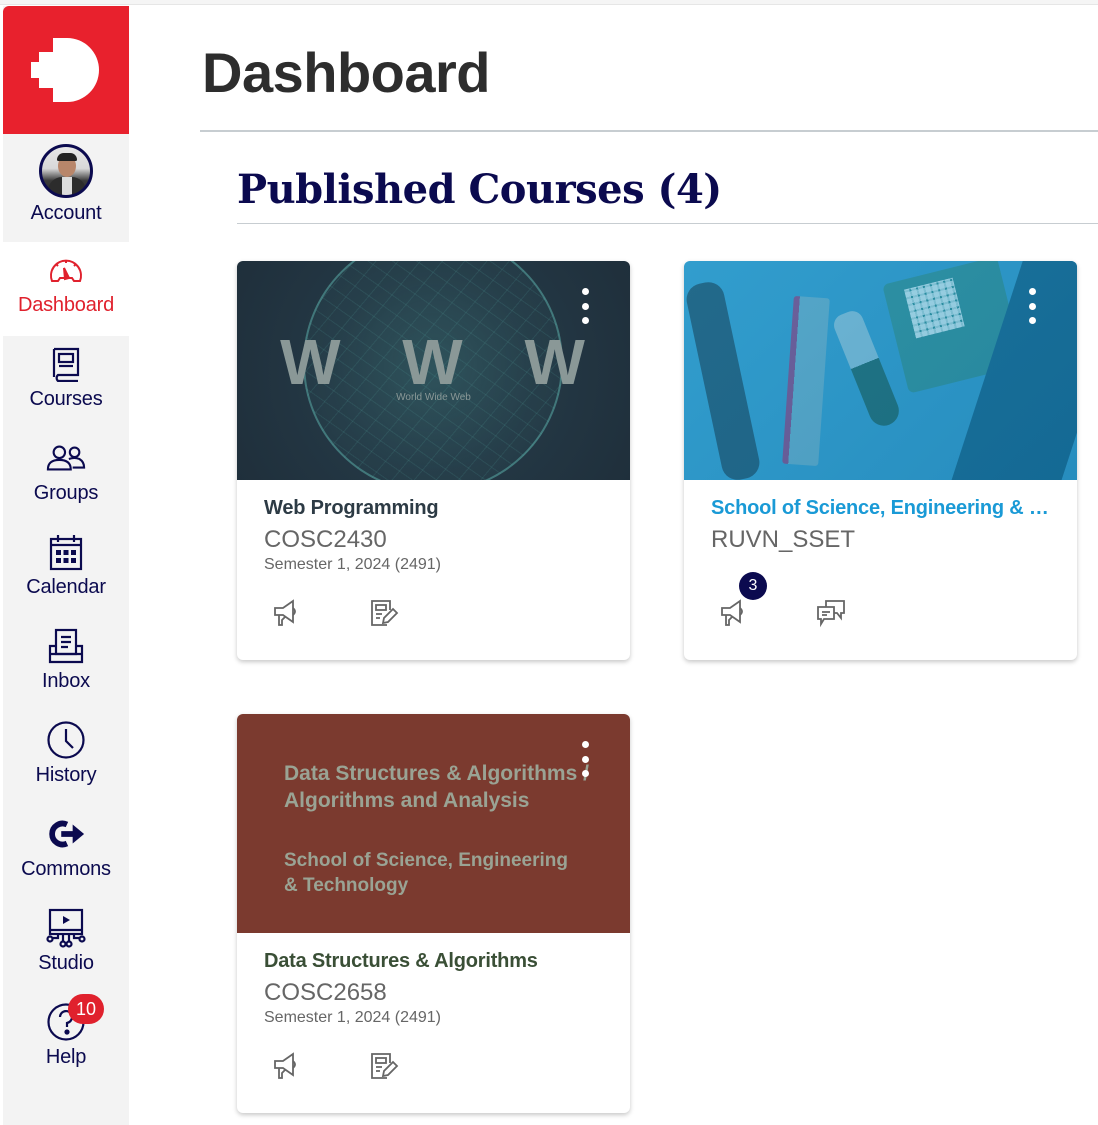 This screenshot has height=1125, width=1098. Describe the element at coordinates (66, 646) in the screenshot. I see `inbox-icon` at that location.